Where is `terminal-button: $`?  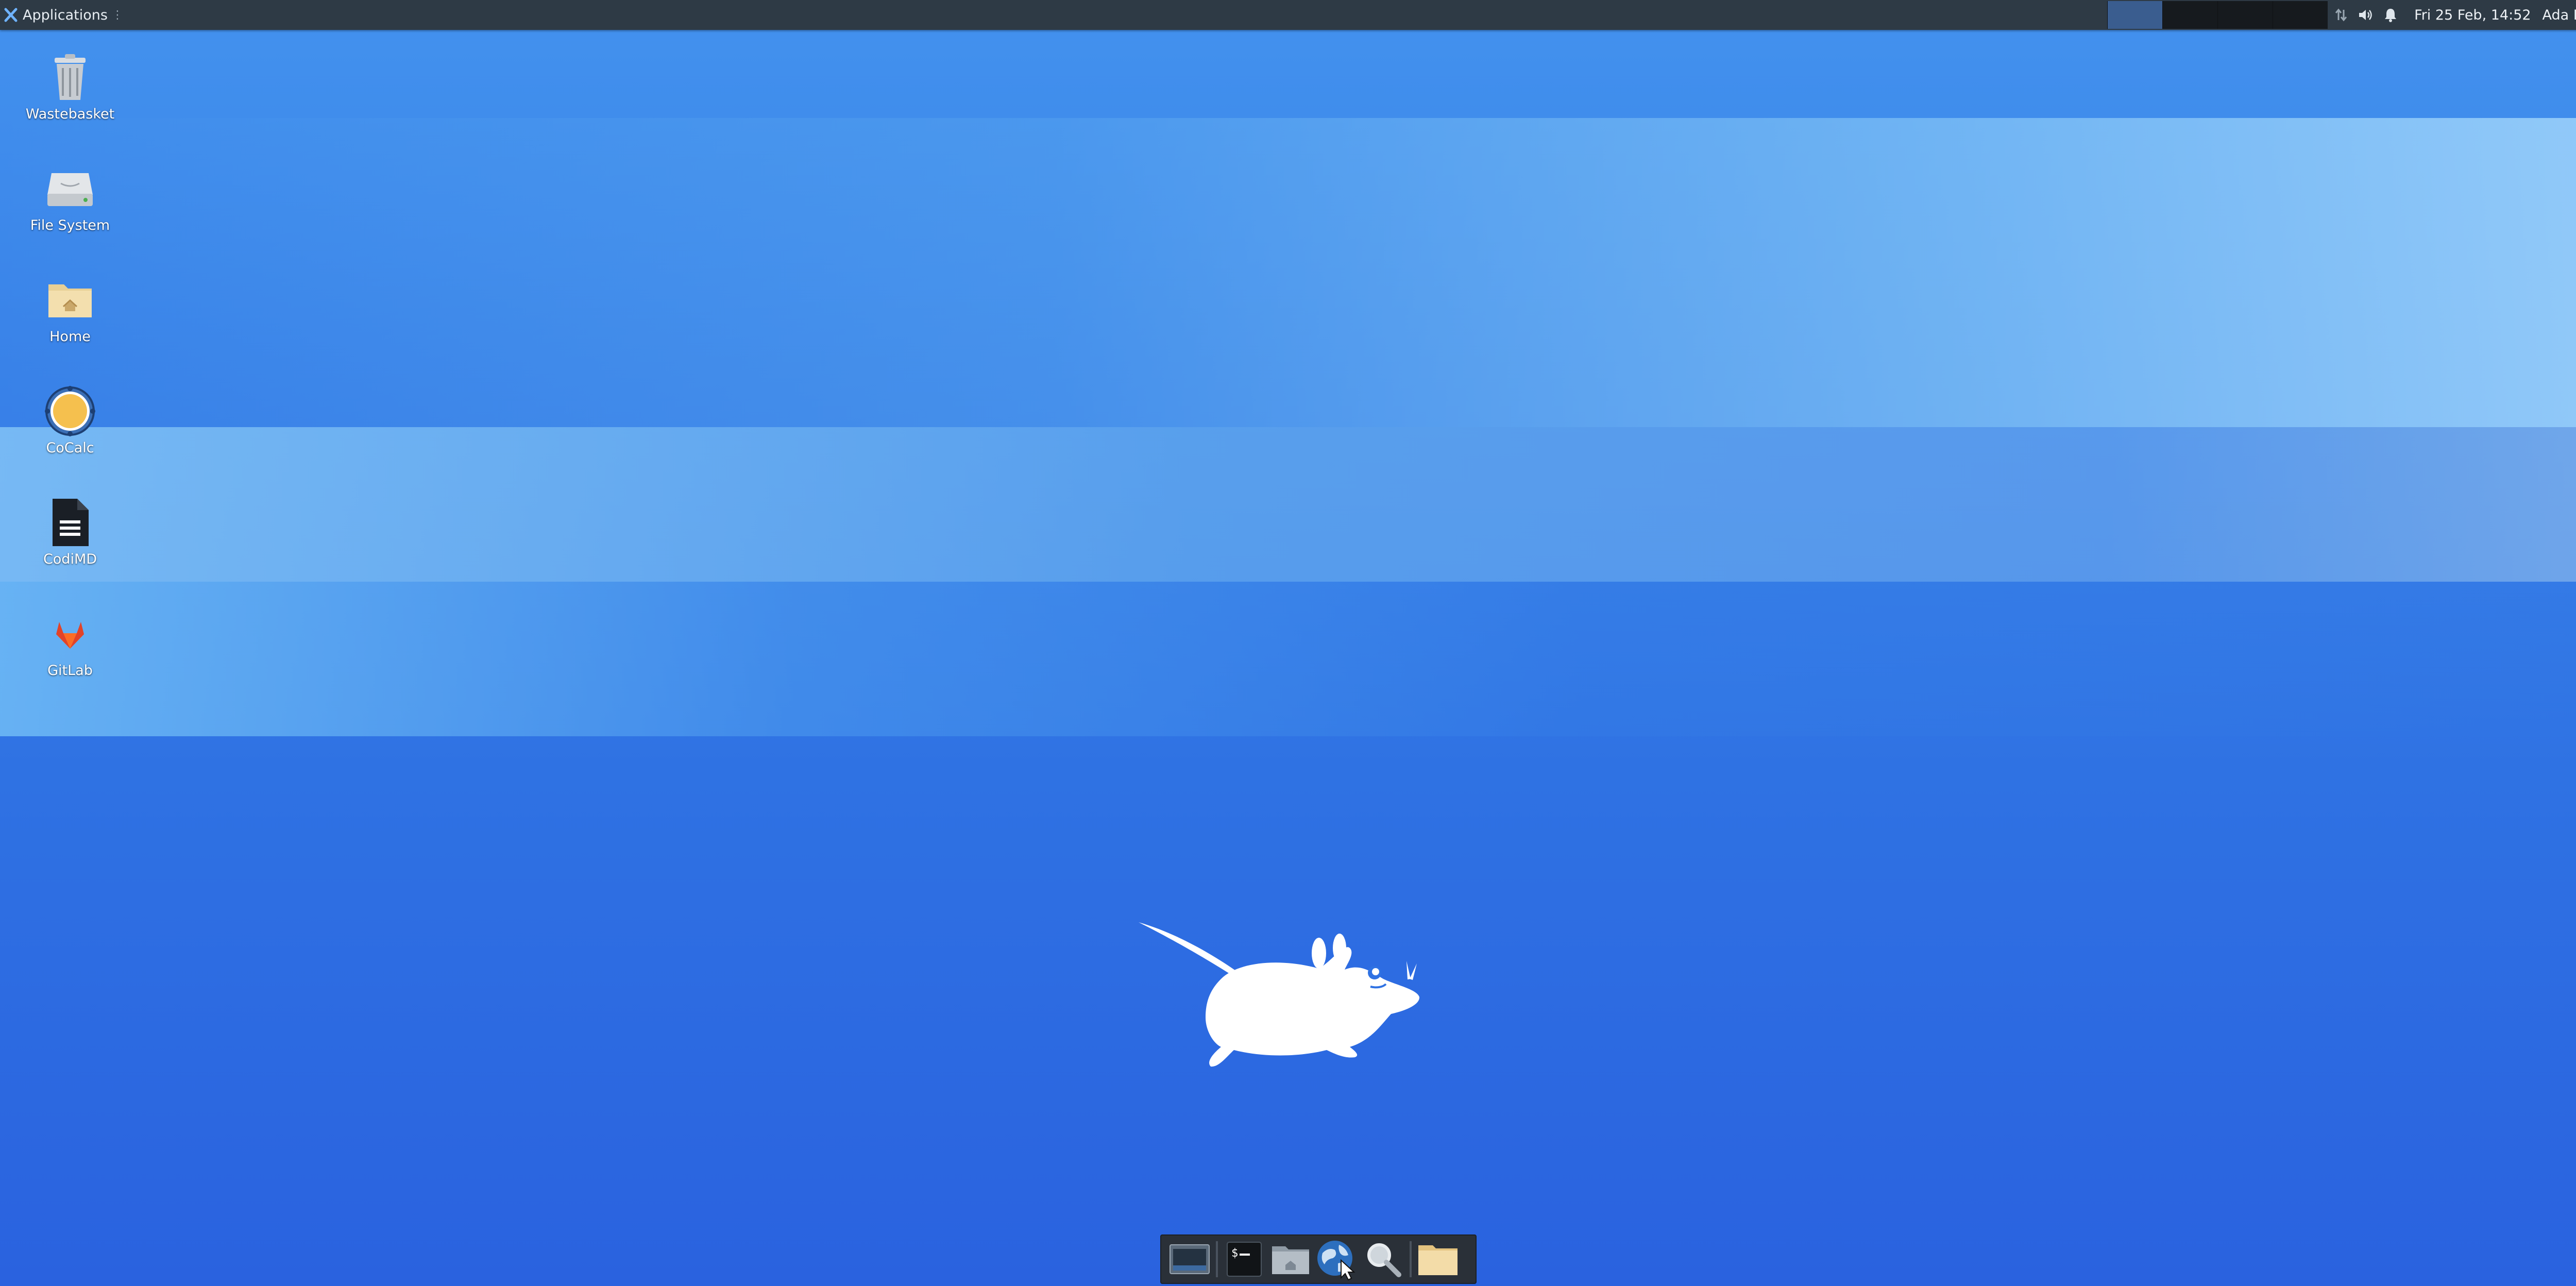
terminal-button: $ is located at coordinates (1244, 1259).